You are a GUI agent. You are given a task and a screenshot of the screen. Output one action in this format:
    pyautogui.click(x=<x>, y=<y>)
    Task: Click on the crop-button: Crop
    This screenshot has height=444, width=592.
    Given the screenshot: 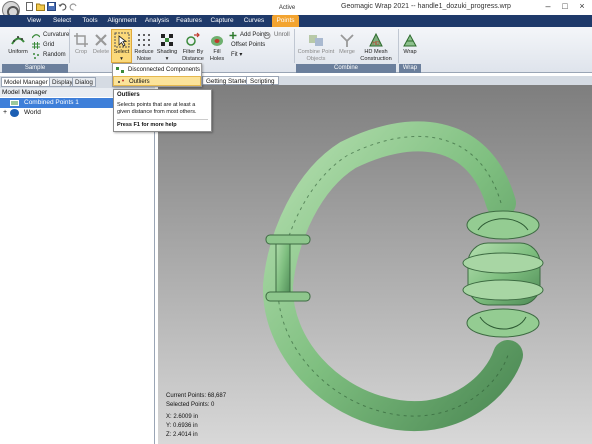 What is the action you would take?
    pyautogui.click(x=81, y=43)
    